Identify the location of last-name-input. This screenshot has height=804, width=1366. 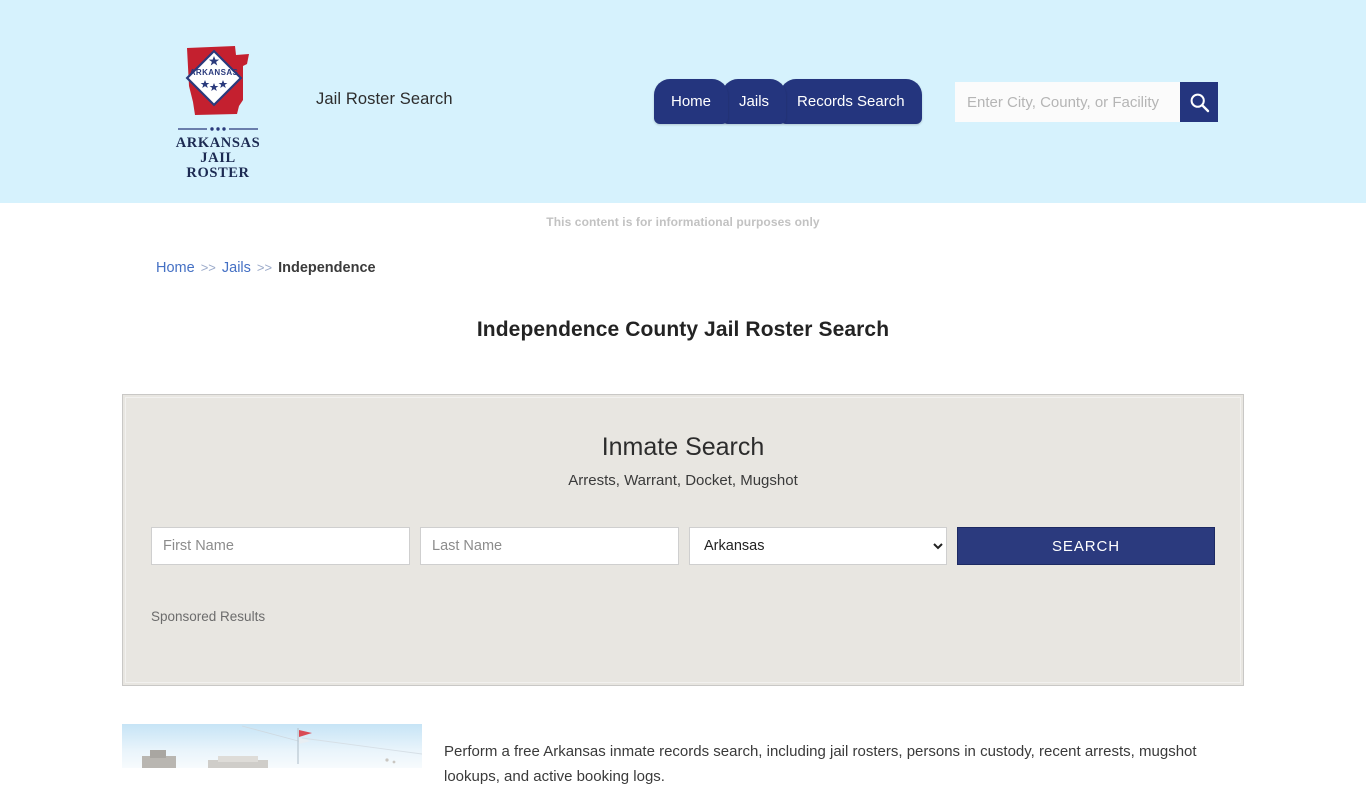
(549, 546).